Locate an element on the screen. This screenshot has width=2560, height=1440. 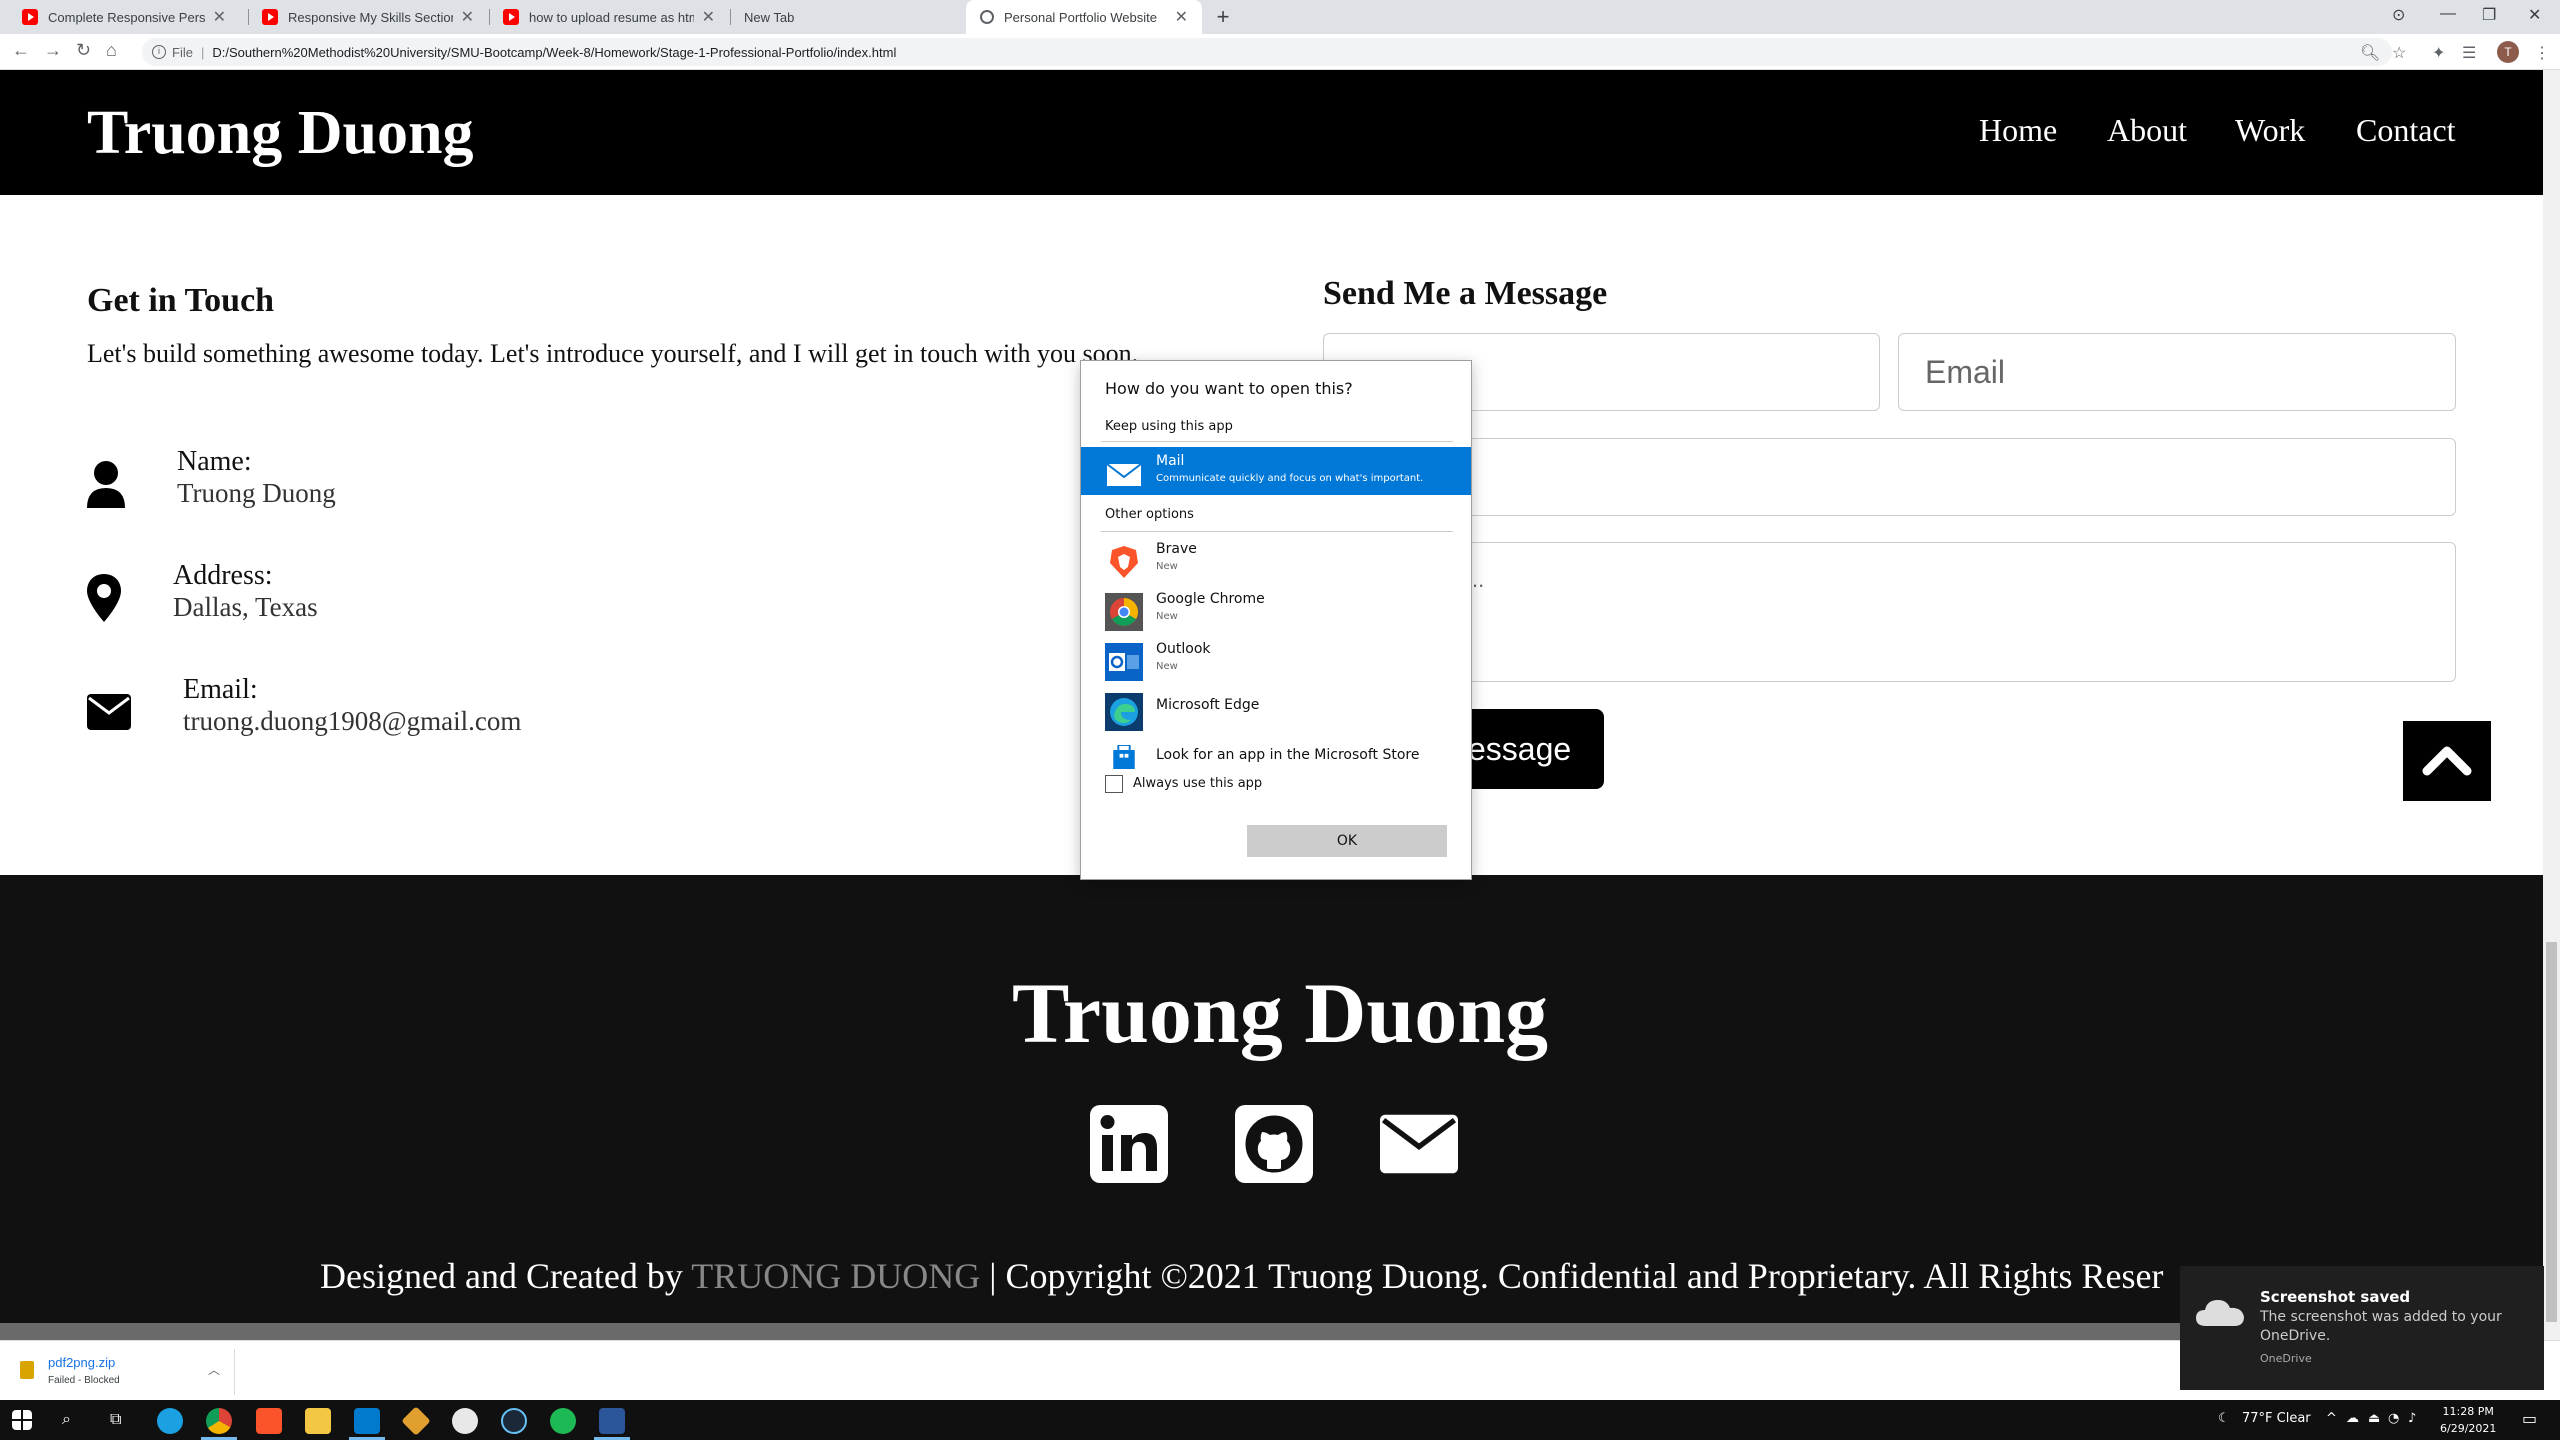
linkedin-icon is located at coordinates (1129, 1144).